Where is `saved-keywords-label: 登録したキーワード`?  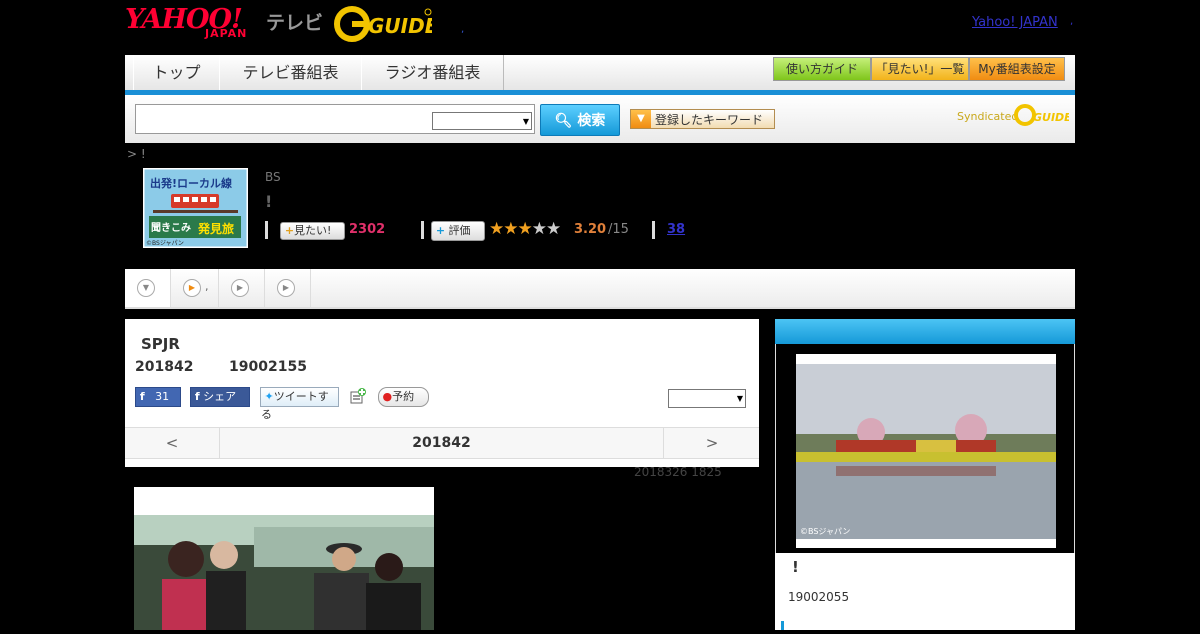
saved-keywords-label: 登録したキーワード is located at coordinates (709, 120).